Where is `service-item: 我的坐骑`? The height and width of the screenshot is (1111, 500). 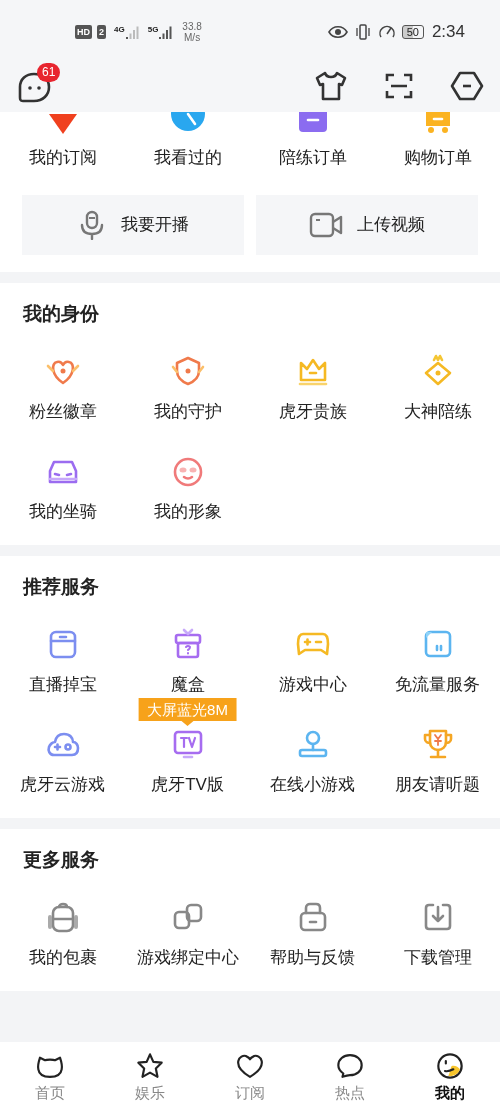 service-item: 我的坐骑 is located at coordinates (62, 512).